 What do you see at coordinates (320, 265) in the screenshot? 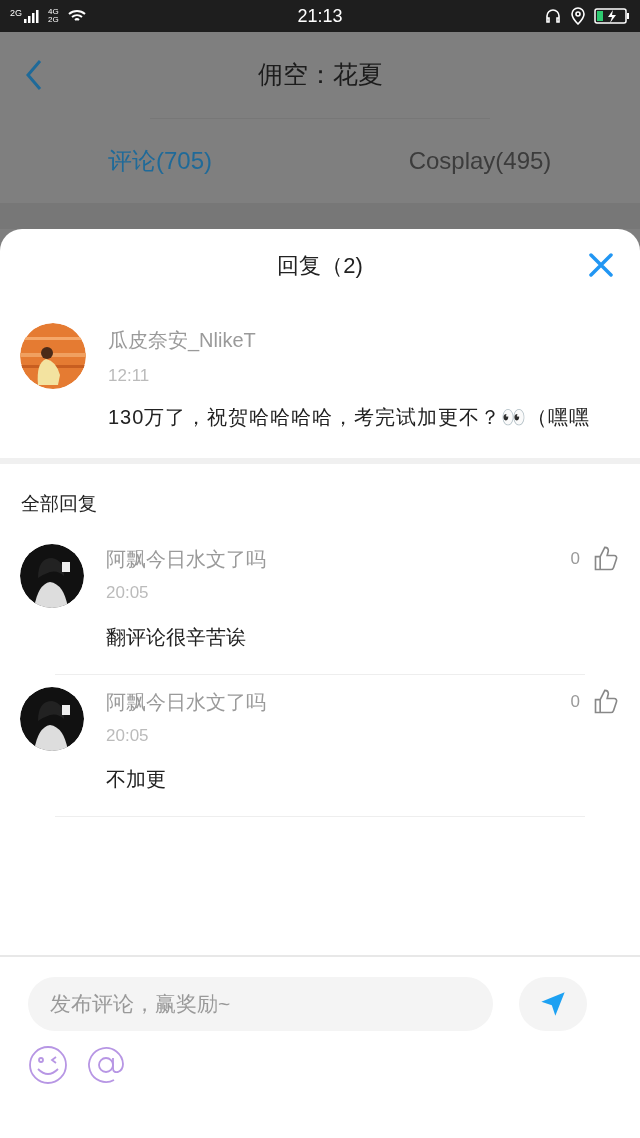
I see `sheet-title: 回复（2)` at bounding box center [320, 265].